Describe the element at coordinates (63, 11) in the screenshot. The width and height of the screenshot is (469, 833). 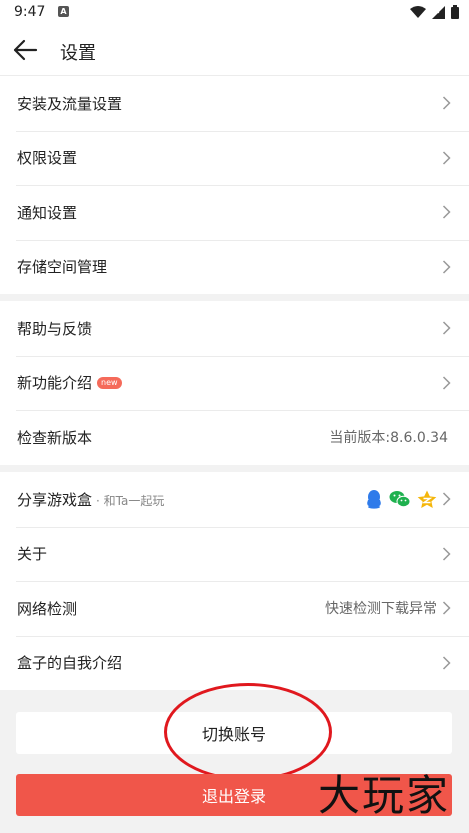
I see `notification-a-icon: A` at that location.